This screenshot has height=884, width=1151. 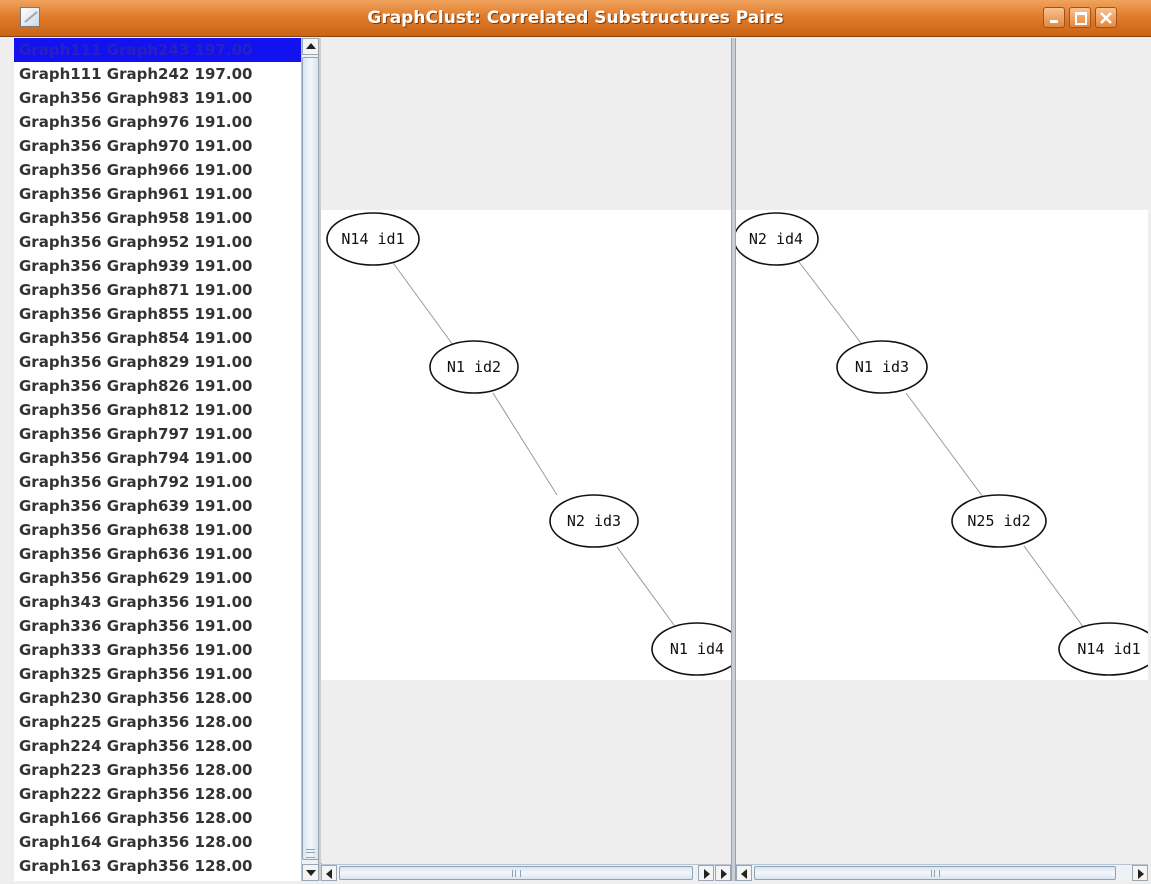 What do you see at coordinates (157, 842) in the screenshot?
I see `list-item: Graph164 Graph356 128.00` at bounding box center [157, 842].